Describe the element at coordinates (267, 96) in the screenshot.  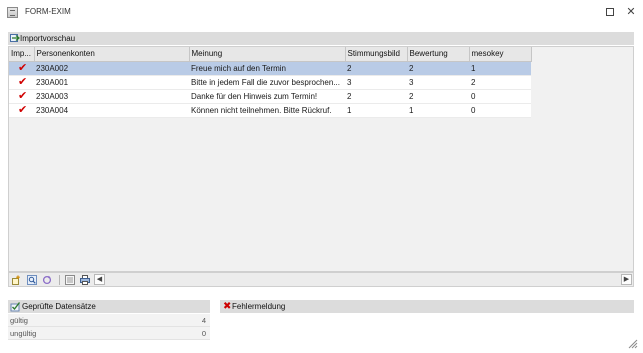
I see `cell-opinion: Danke für den Hinweis zum Termin!` at that location.